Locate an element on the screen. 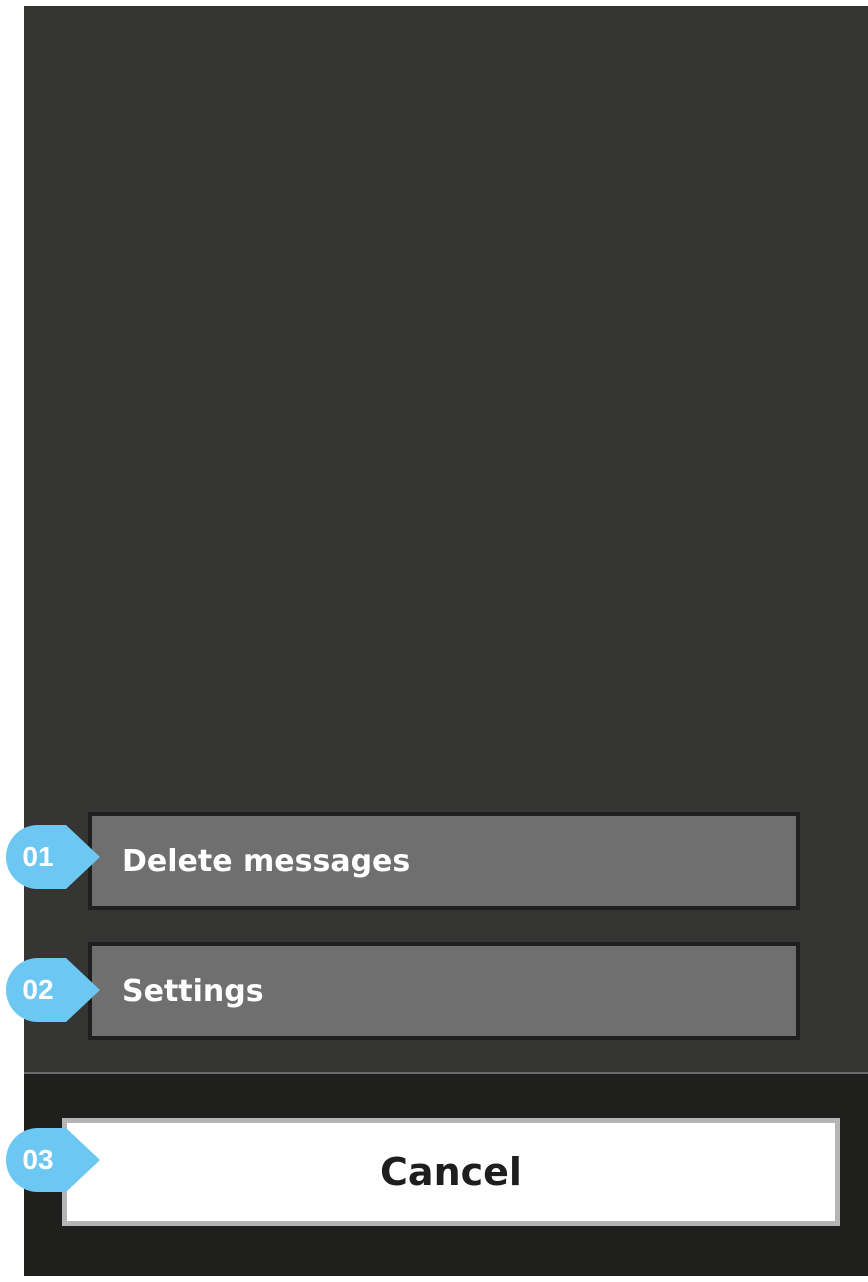  delete-messages-button: Delete messages is located at coordinates (444, 861).